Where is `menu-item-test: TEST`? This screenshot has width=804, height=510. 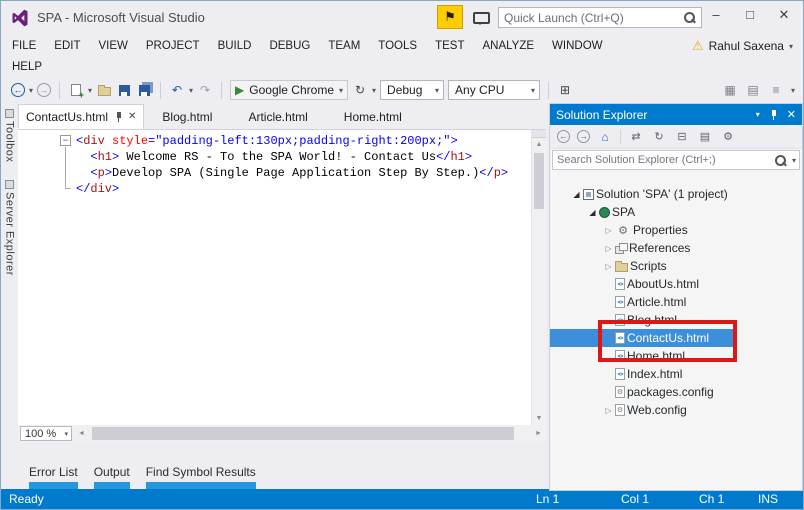 menu-item-test: TEST is located at coordinates (449, 46).